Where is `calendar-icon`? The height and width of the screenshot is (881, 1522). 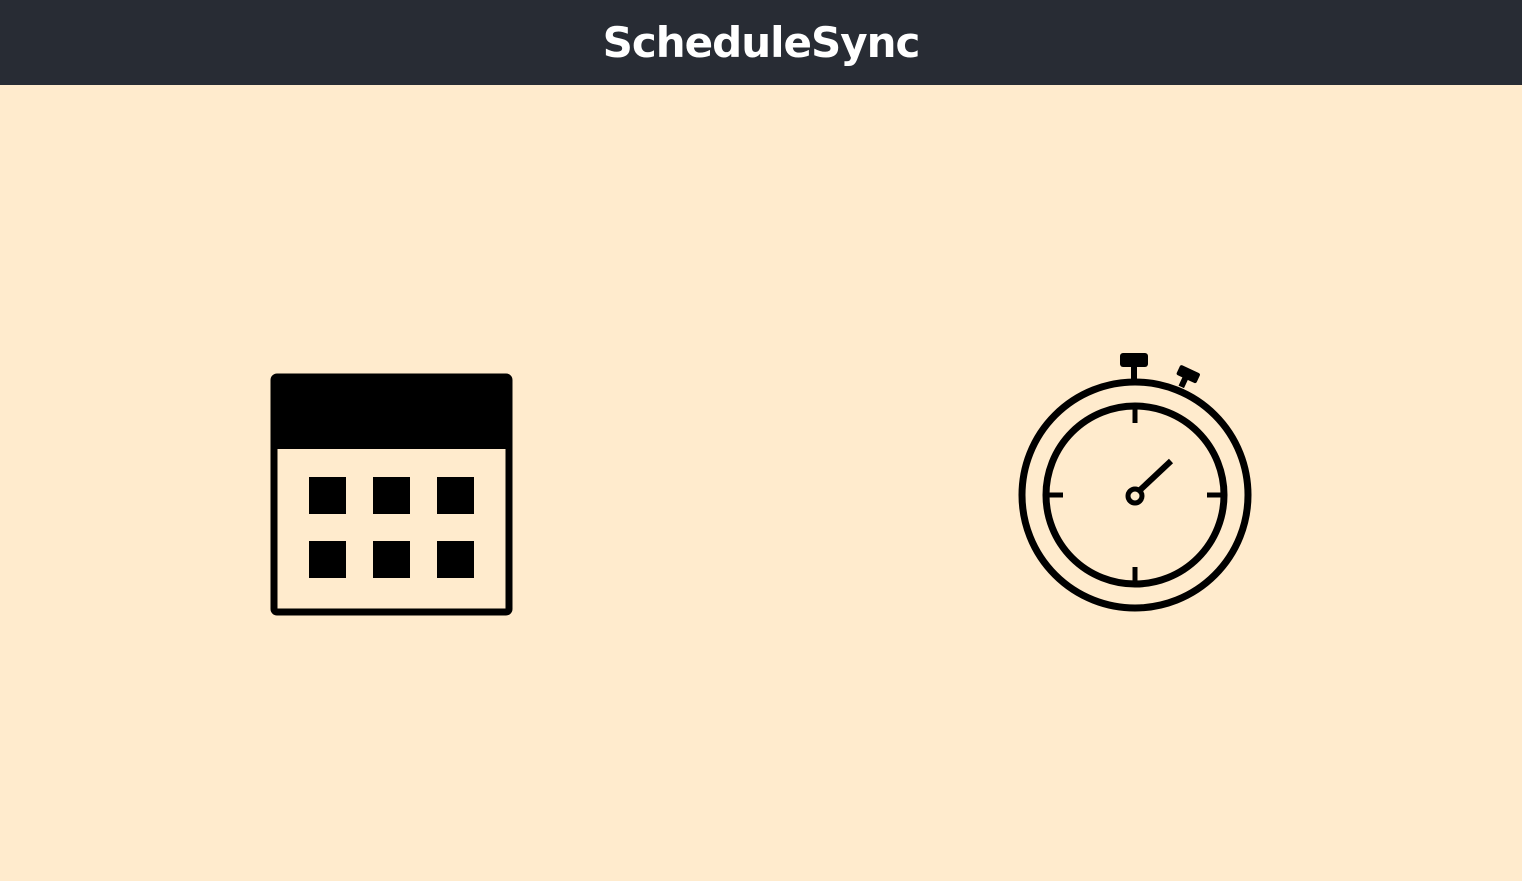
calendar-icon is located at coordinates (391, 494).